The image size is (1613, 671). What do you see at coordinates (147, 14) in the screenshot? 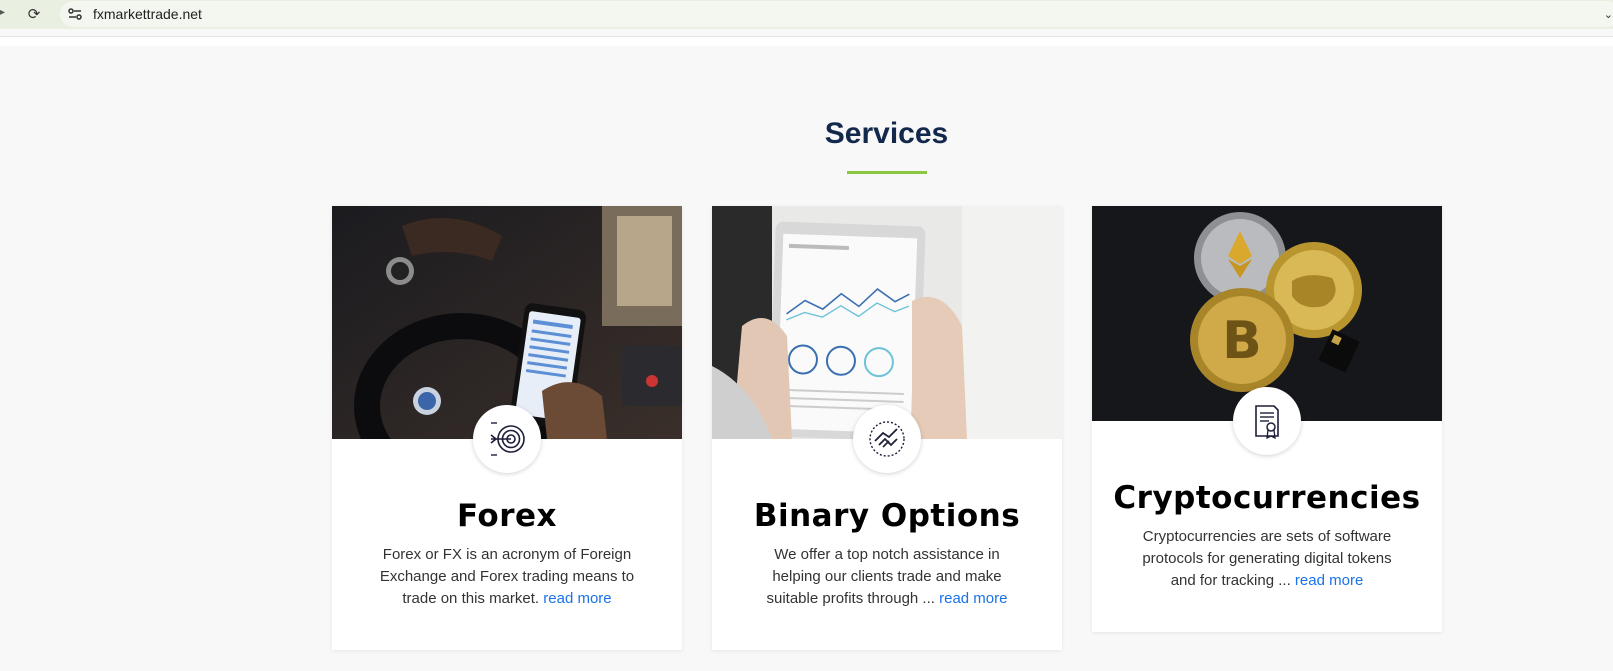
I see `url-text: fxmarkettrade.net` at bounding box center [147, 14].